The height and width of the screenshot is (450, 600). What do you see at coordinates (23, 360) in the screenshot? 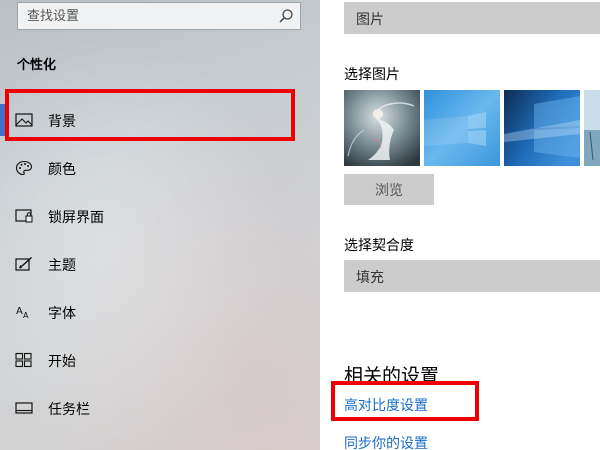
I see `start-grid-icon` at bounding box center [23, 360].